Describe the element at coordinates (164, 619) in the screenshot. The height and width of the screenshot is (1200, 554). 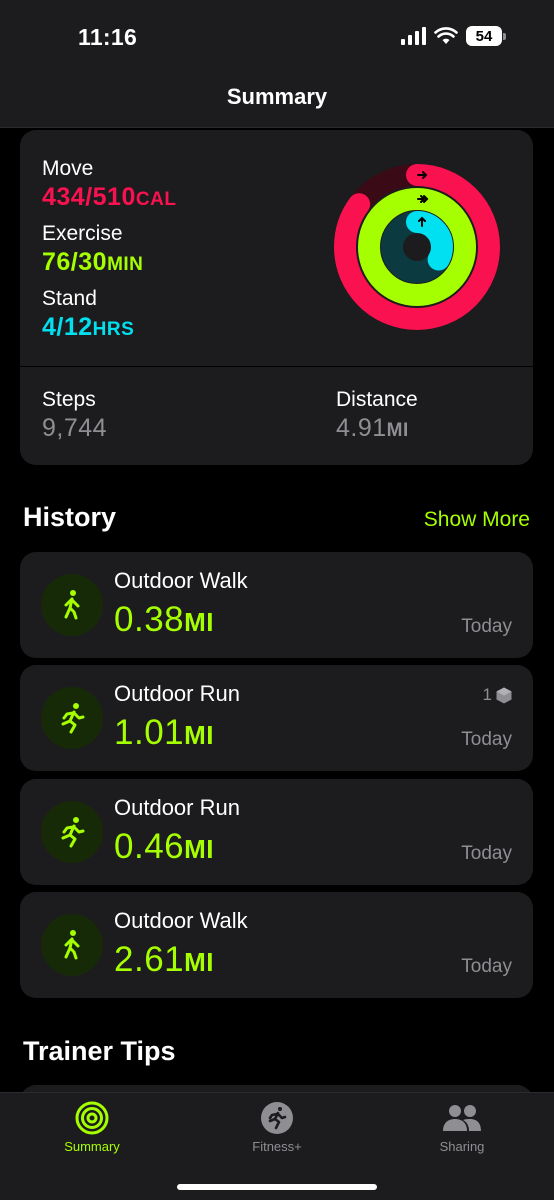
I see `workout-distance: 0.38MI` at that location.